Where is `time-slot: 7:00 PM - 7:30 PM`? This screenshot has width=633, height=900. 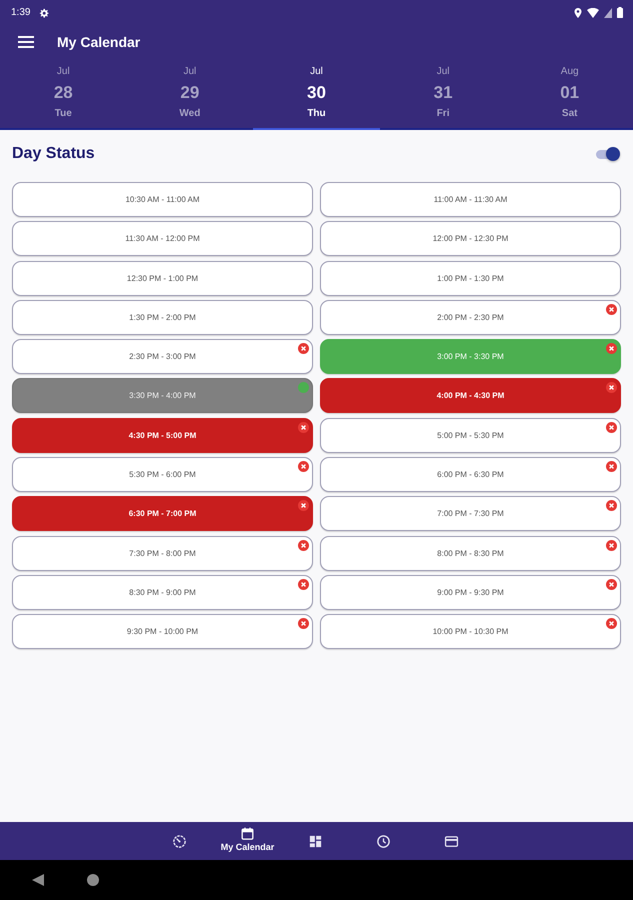 time-slot: 7:00 PM - 7:30 PM is located at coordinates (470, 514).